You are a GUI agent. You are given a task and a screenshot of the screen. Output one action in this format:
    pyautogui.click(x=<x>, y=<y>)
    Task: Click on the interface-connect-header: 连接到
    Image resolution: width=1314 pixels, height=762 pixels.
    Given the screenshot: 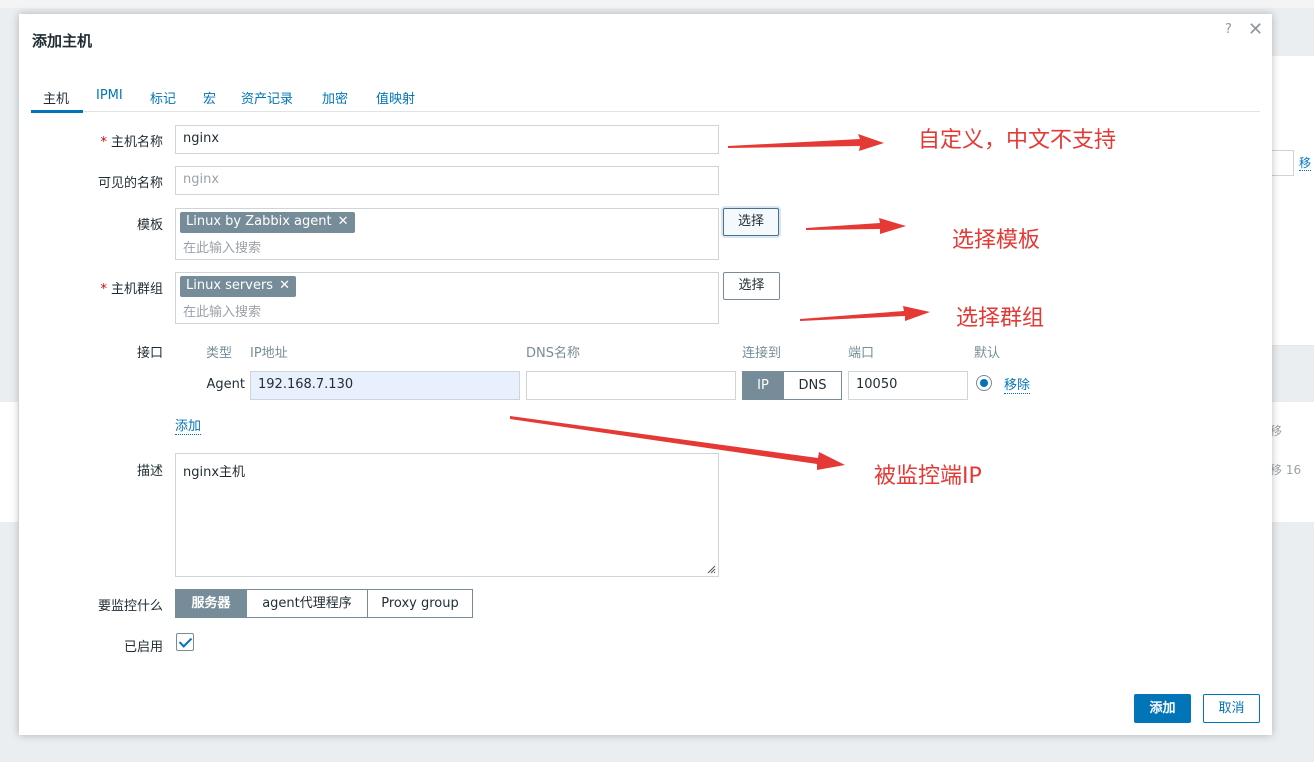 What is the action you would take?
    pyautogui.click(x=762, y=353)
    